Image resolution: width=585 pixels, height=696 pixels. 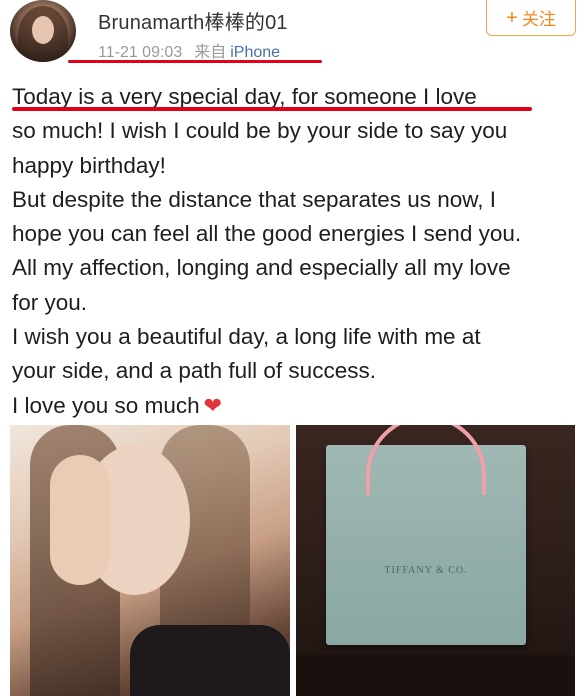 I want to click on post-line-last: I love you so much ❤, so click(x=297, y=406).